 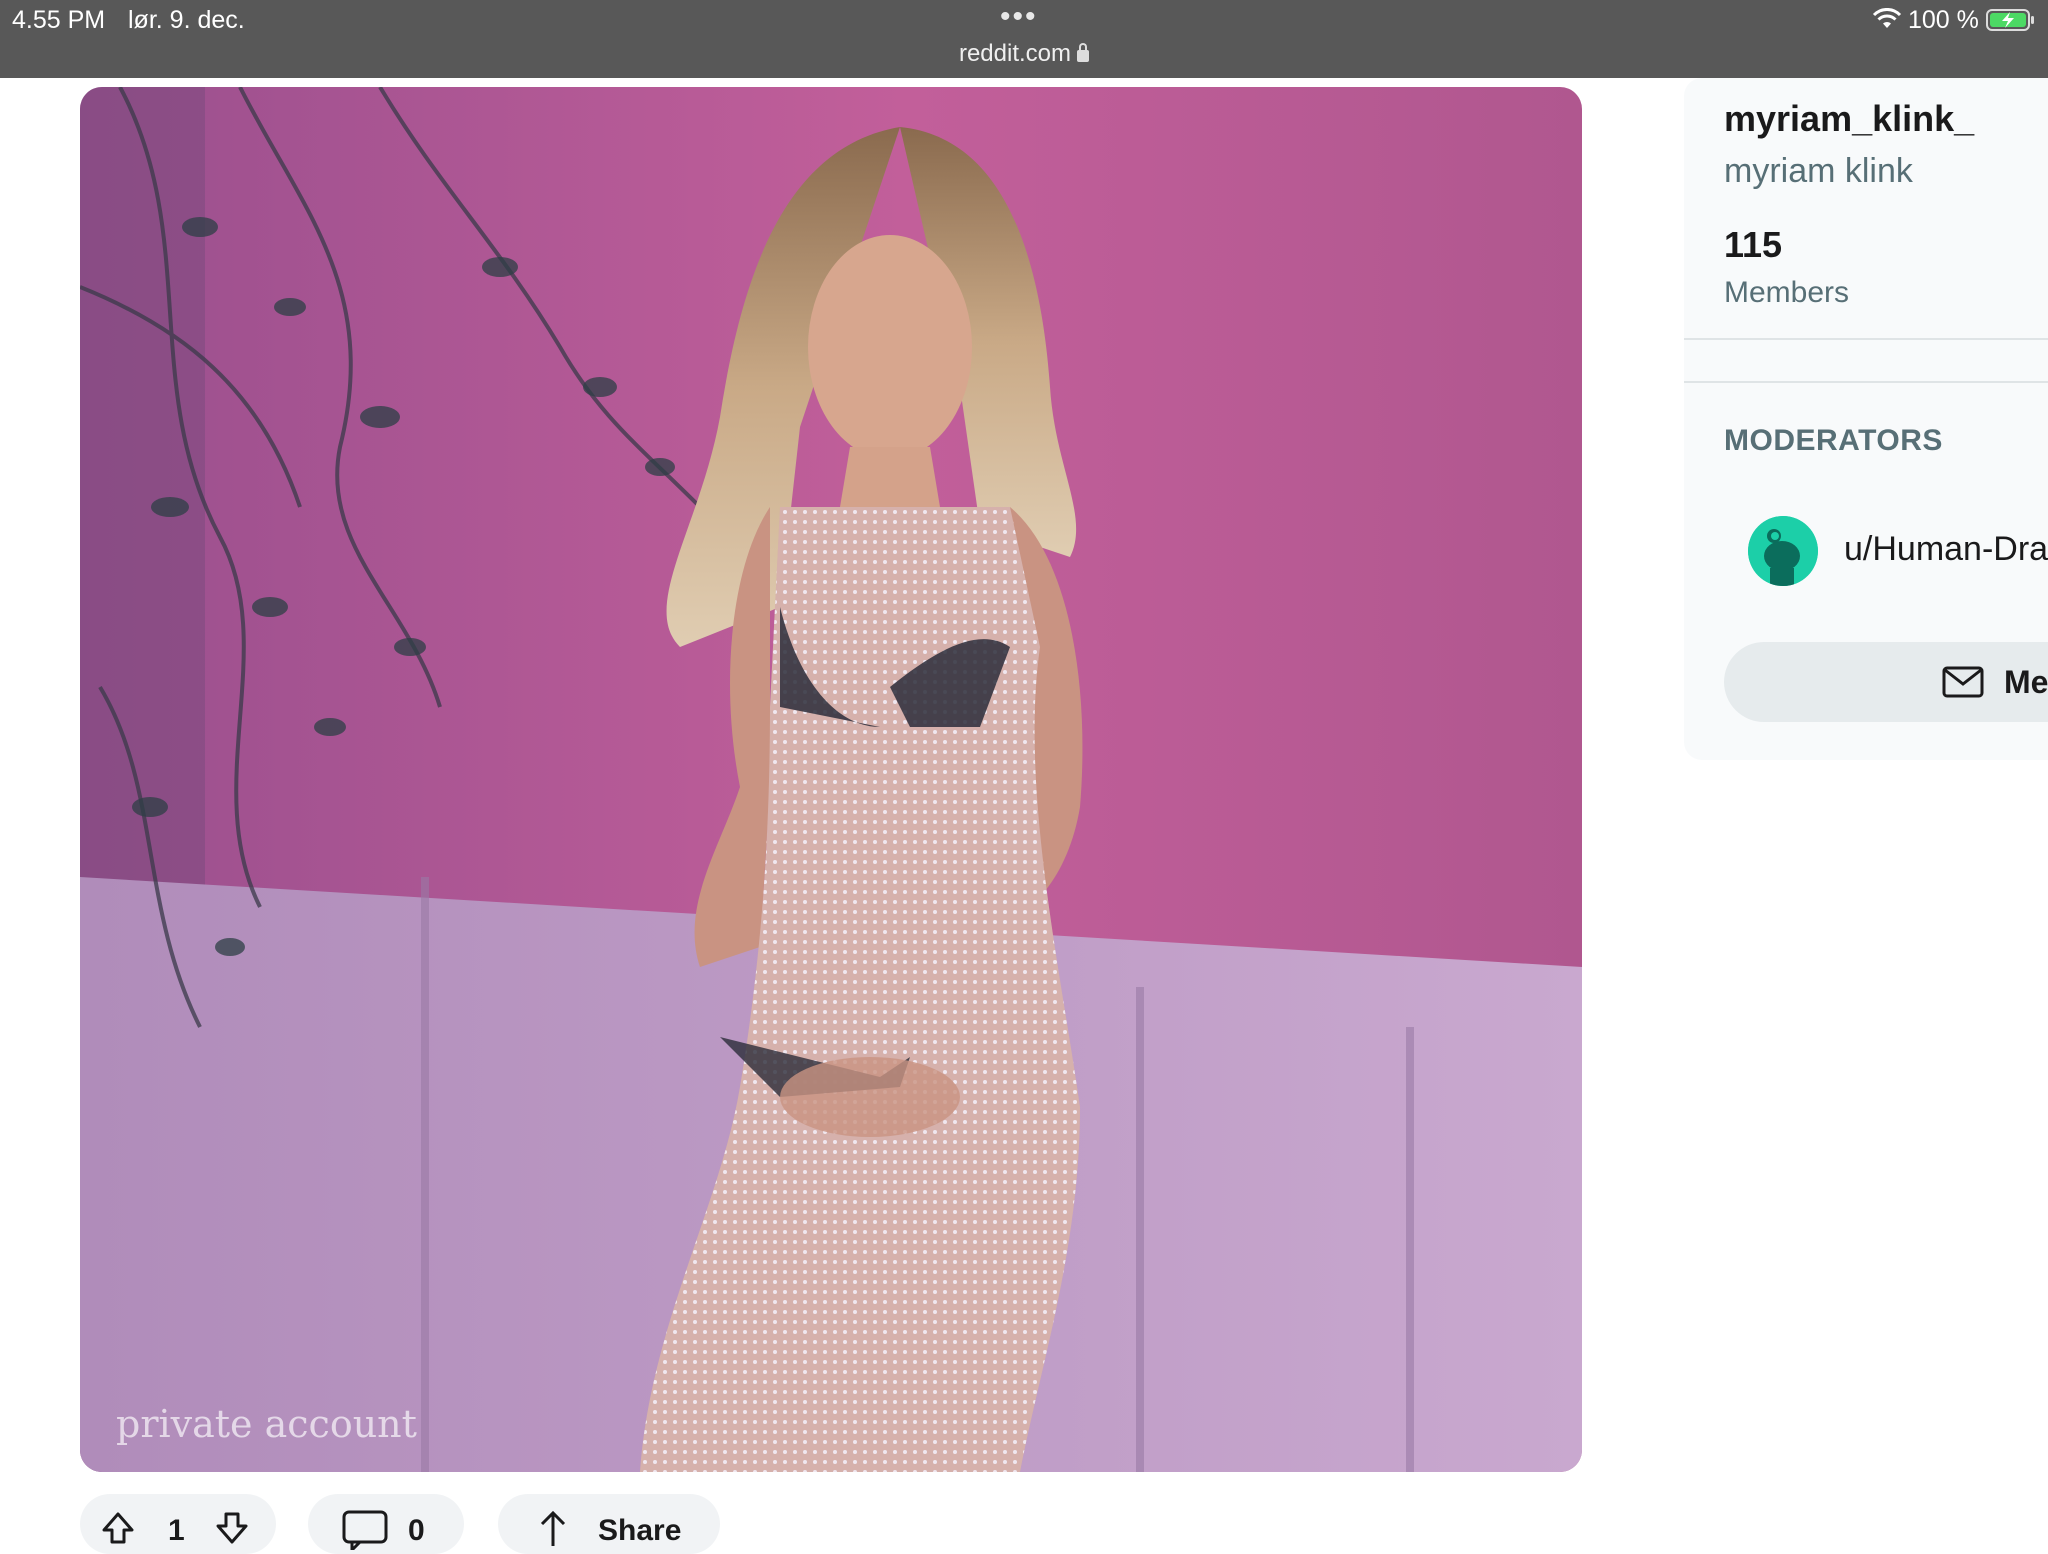 What do you see at coordinates (1019, 17) in the screenshot?
I see `multitasking-dots-icon: •••` at bounding box center [1019, 17].